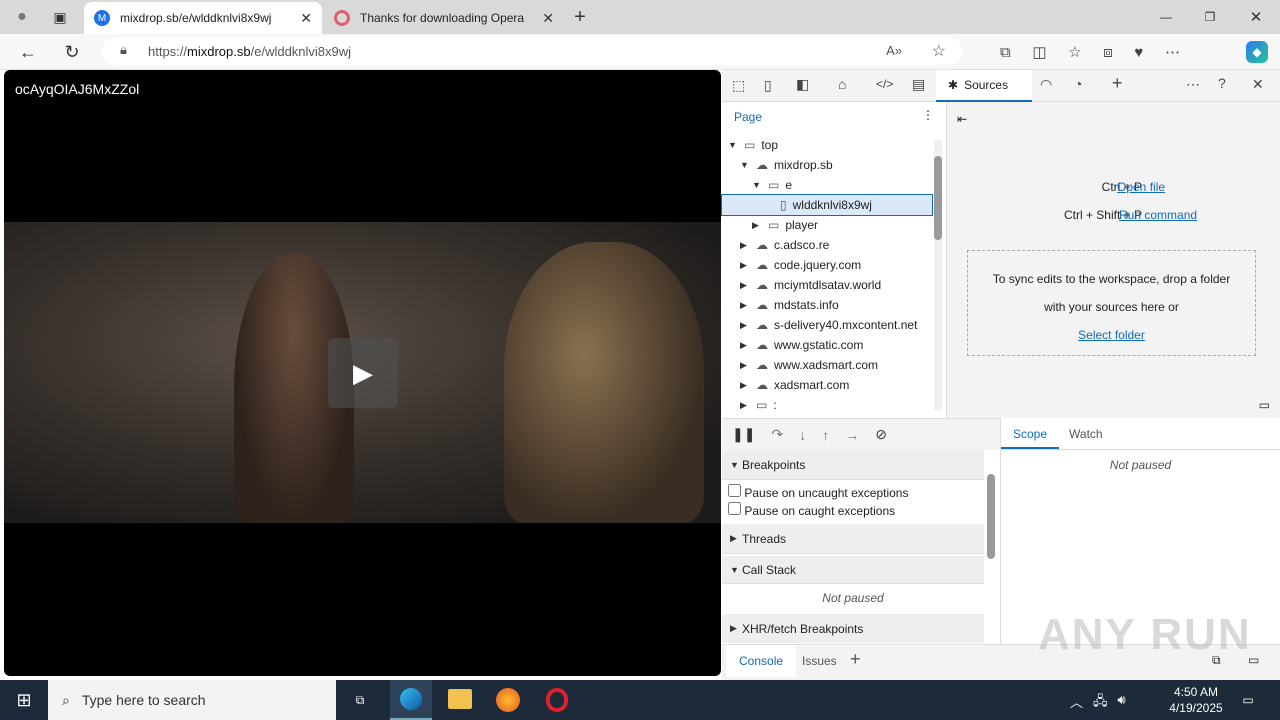 This screenshot has width=1280, height=720. What do you see at coordinates (1256, 17) in the screenshot?
I see `close-window-icon: ✕` at bounding box center [1256, 17].